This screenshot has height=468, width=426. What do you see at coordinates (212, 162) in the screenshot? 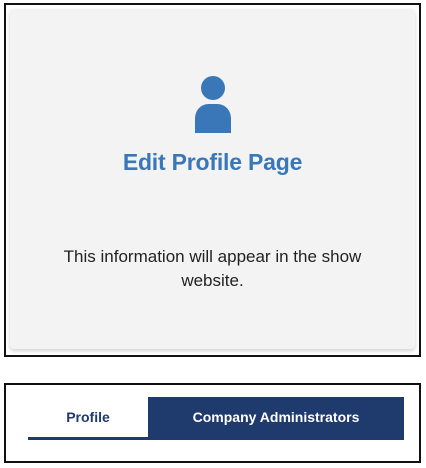
I see `card-title: Edit Profile Page` at bounding box center [212, 162].